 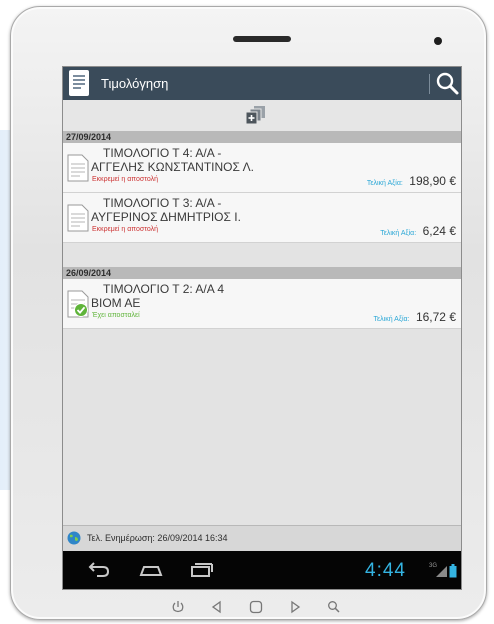 I want to click on app-title: Τιμολόγηση, so click(x=135, y=83).